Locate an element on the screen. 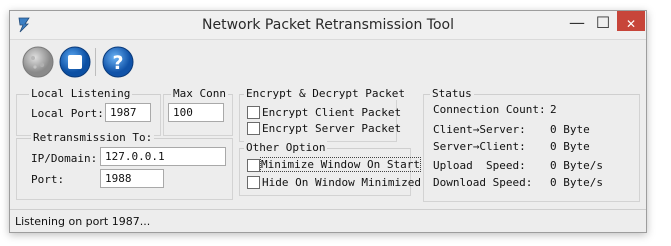  minimize-on-start-checkbox is located at coordinates (253, 165).